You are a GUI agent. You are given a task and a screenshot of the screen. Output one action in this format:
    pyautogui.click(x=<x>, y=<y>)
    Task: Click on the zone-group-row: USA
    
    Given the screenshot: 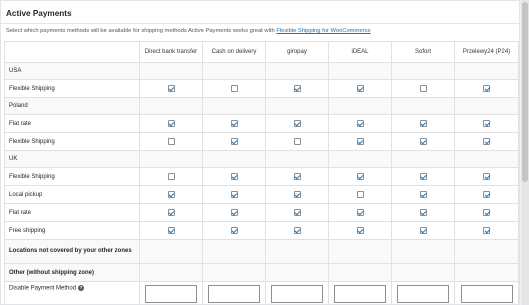 What is the action you would take?
    pyautogui.click(x=261, y=71)
    